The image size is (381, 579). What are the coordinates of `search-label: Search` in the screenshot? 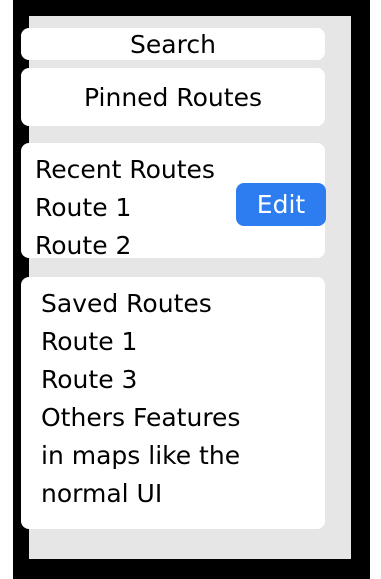 It's located at (173, 44).